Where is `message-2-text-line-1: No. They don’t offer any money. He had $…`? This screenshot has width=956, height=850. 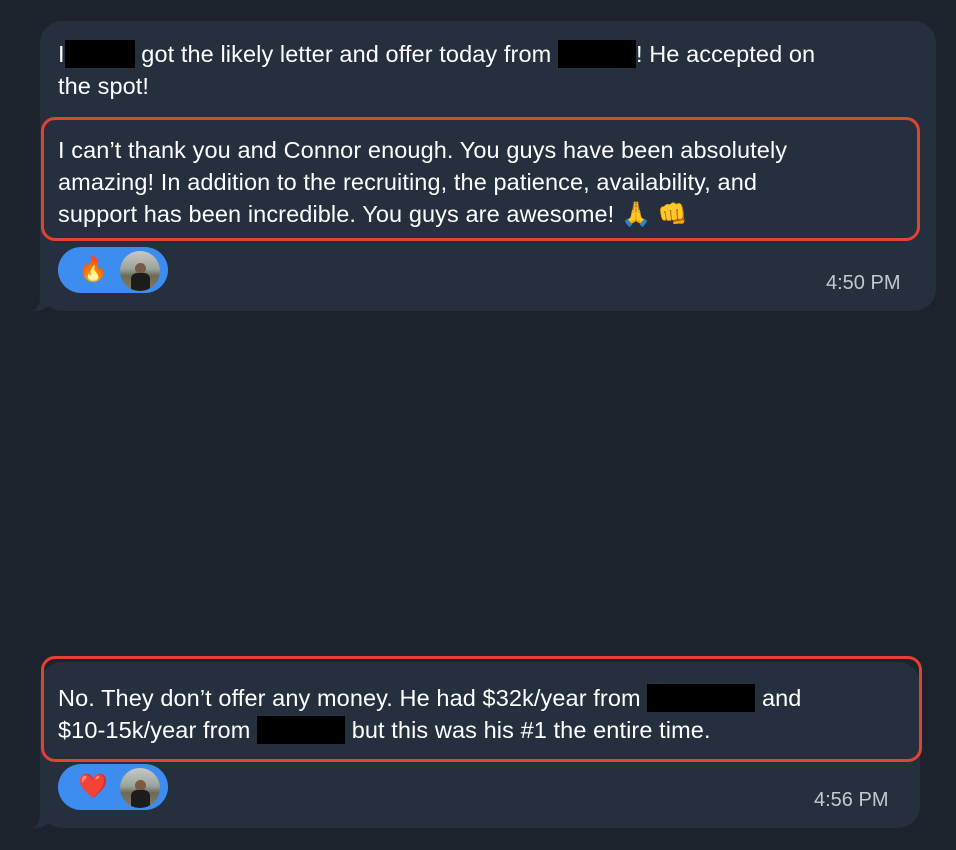 message-2-text-line-1: No. They don’t offer any money. He had $… is located at coordinates (430, 698).